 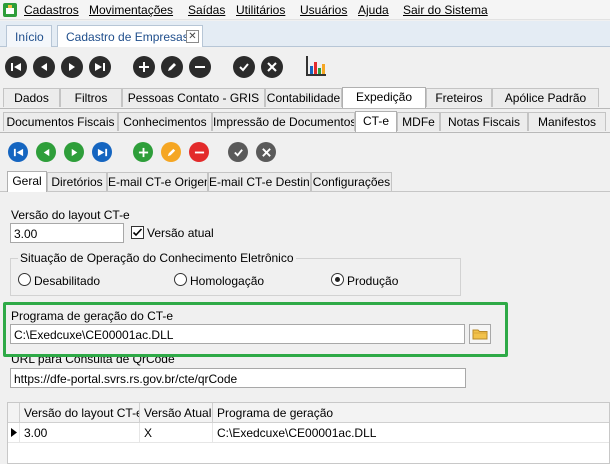 I want to click on tab-expedicao: Expedição, so click(x=384, y=97).